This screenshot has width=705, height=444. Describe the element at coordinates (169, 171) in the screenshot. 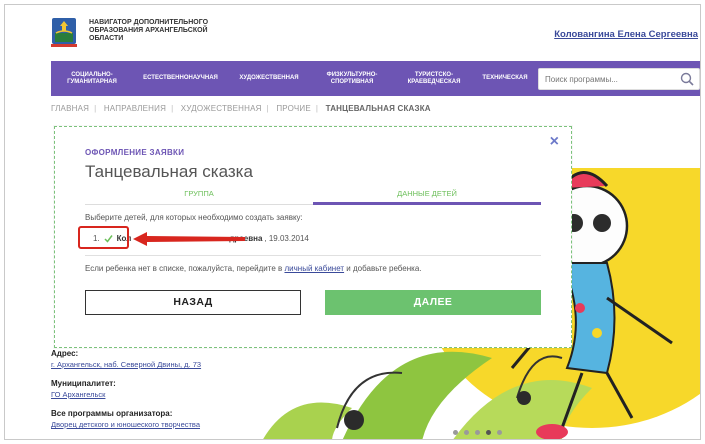

I see `modal-title: Танцевальная сказка` at that location.